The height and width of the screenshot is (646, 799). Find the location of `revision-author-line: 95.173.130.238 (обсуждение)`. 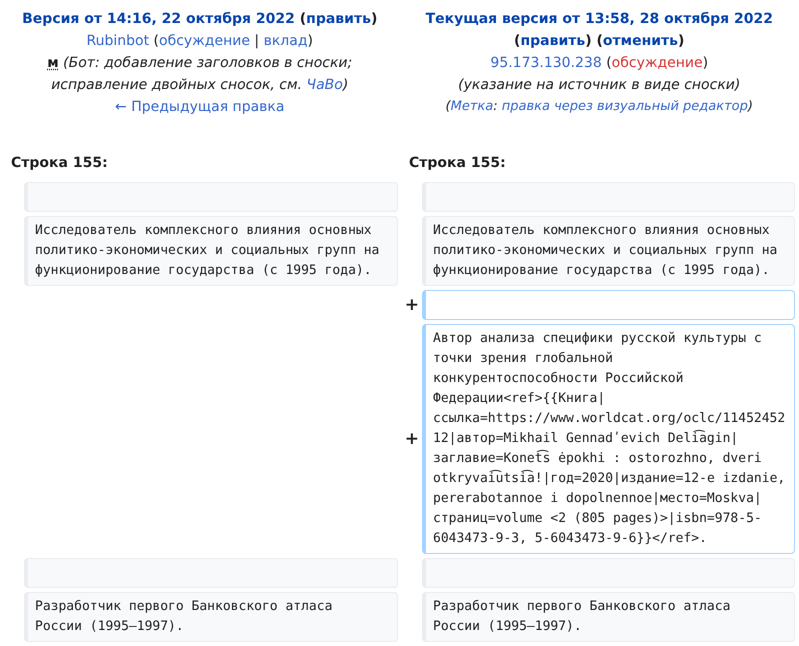

revision-author-line: 95.173.130.238 (обсуждение) is located at coordinates (599, 63).